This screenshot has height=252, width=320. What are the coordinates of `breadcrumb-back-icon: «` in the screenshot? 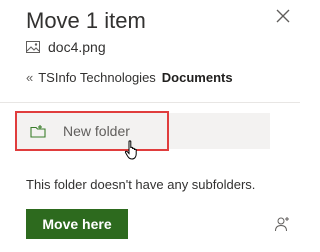 It's located at (29, 77).